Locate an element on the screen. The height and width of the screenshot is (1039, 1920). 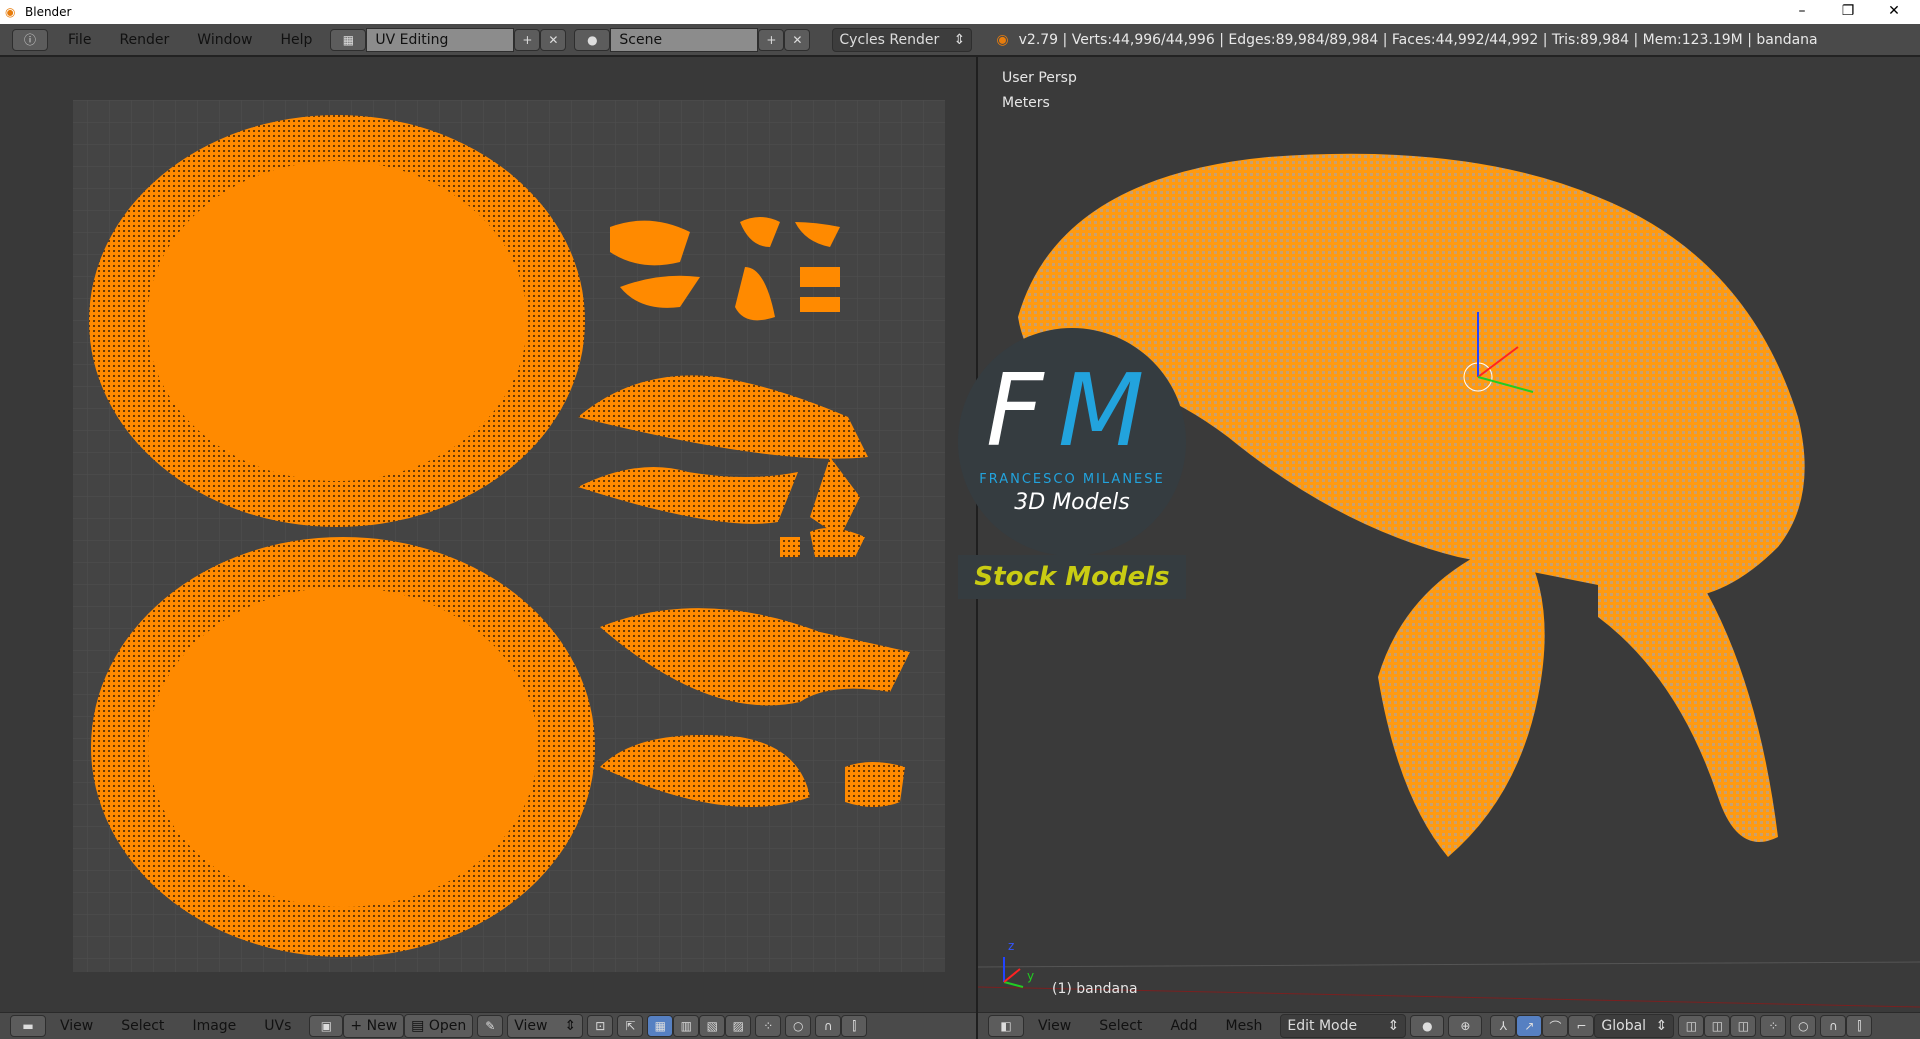
manipulator-toggle-icon: ⅄ is located at coordinates (1503, 1026).